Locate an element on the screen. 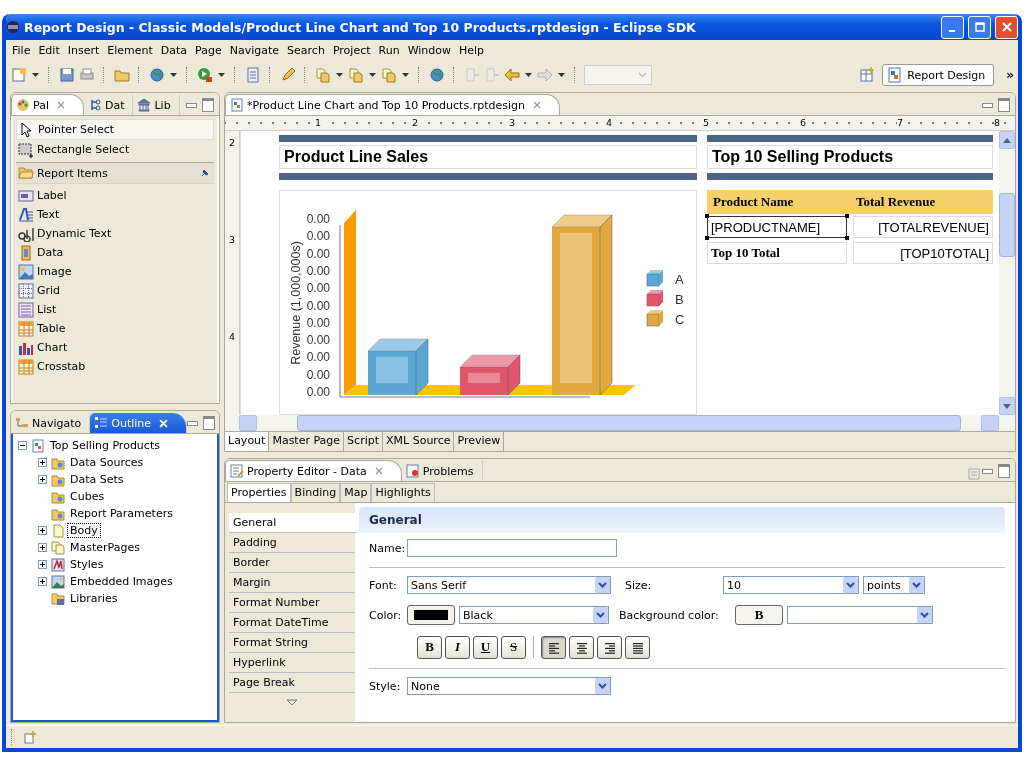  palette-item: Data is located at coordinates (115, 252).